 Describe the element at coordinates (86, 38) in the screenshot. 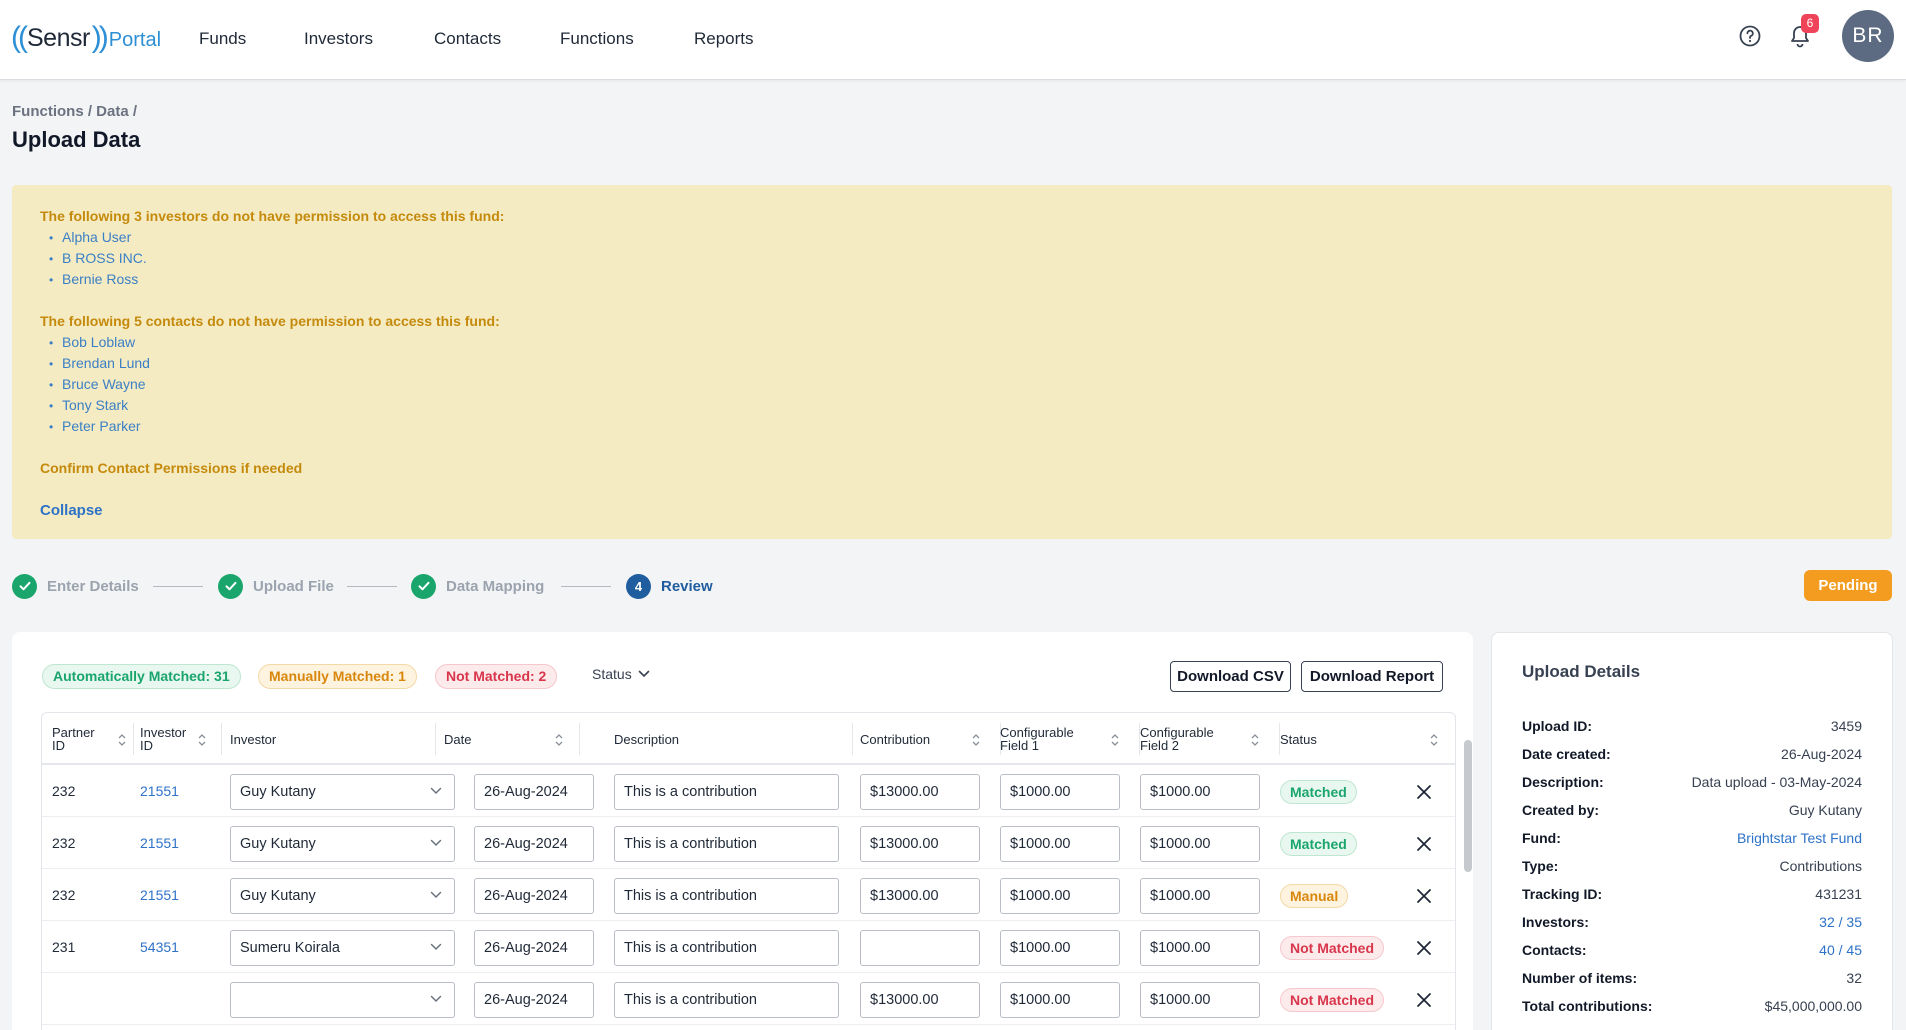

I see `app-logo: (( Sensr )) Portal` at that location.